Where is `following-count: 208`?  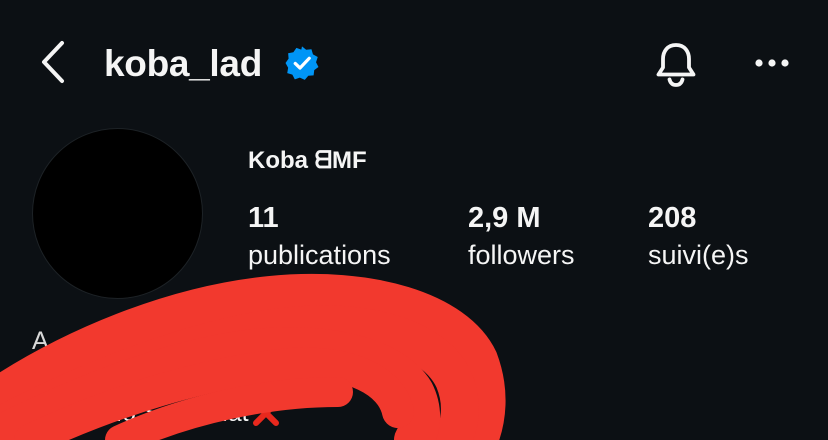 following-count: 208 is located at coordinates (672, 218).